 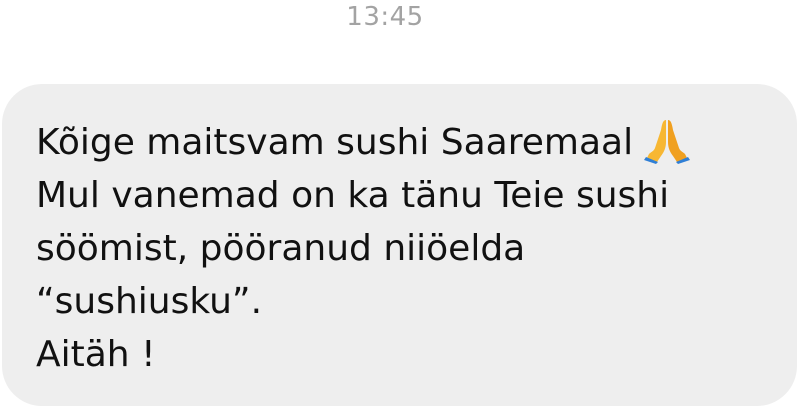 I want to click on message-text: Kõige maitsvam sushi Saaremaal, so click(x=335, y=142).